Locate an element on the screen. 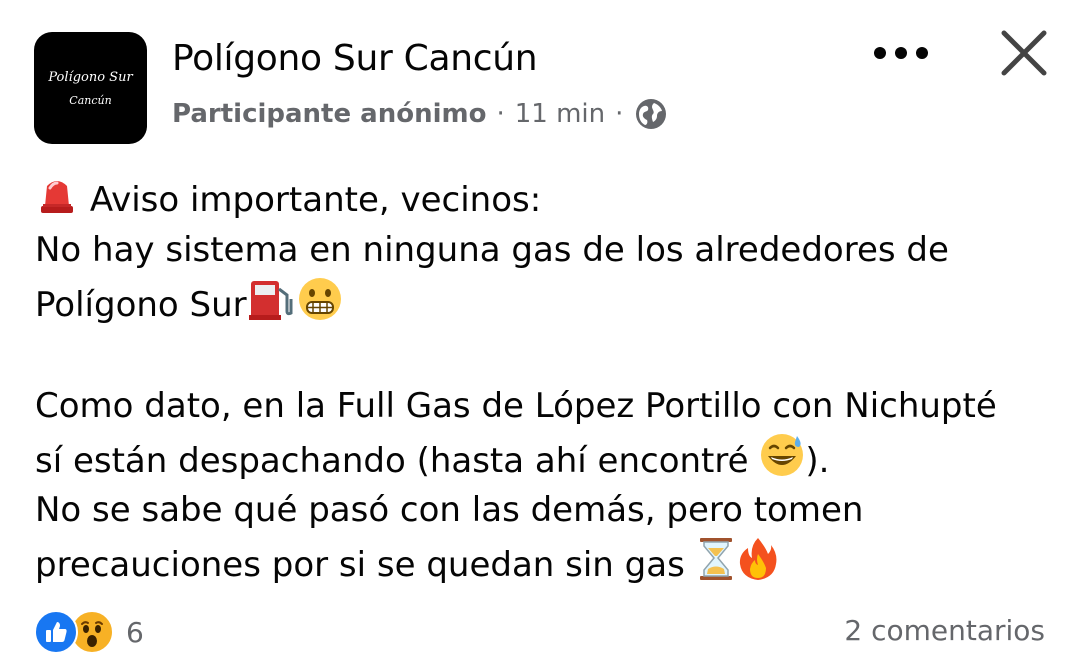 Image resolution: width=1080 pixels, height=659 pixels. reaction-count: 6 is located at coordinates (135, 632).